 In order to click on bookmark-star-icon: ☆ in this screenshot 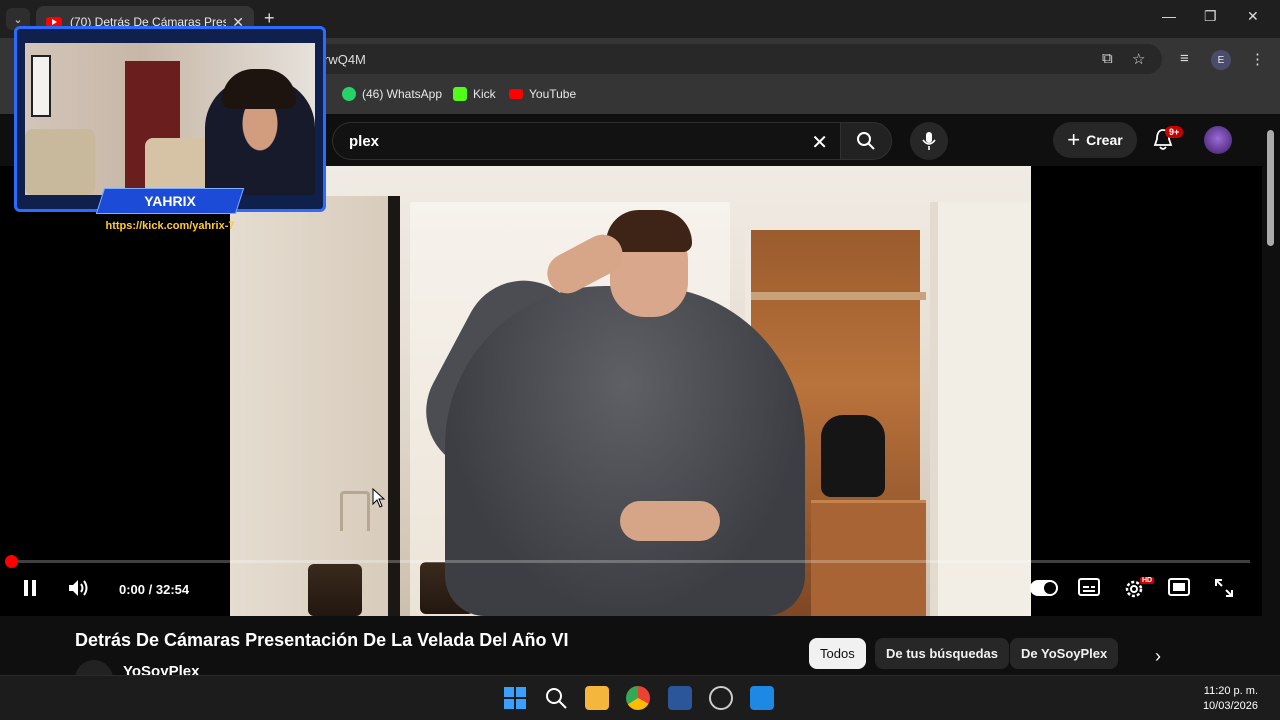, I will do `click(1138, 59)`.